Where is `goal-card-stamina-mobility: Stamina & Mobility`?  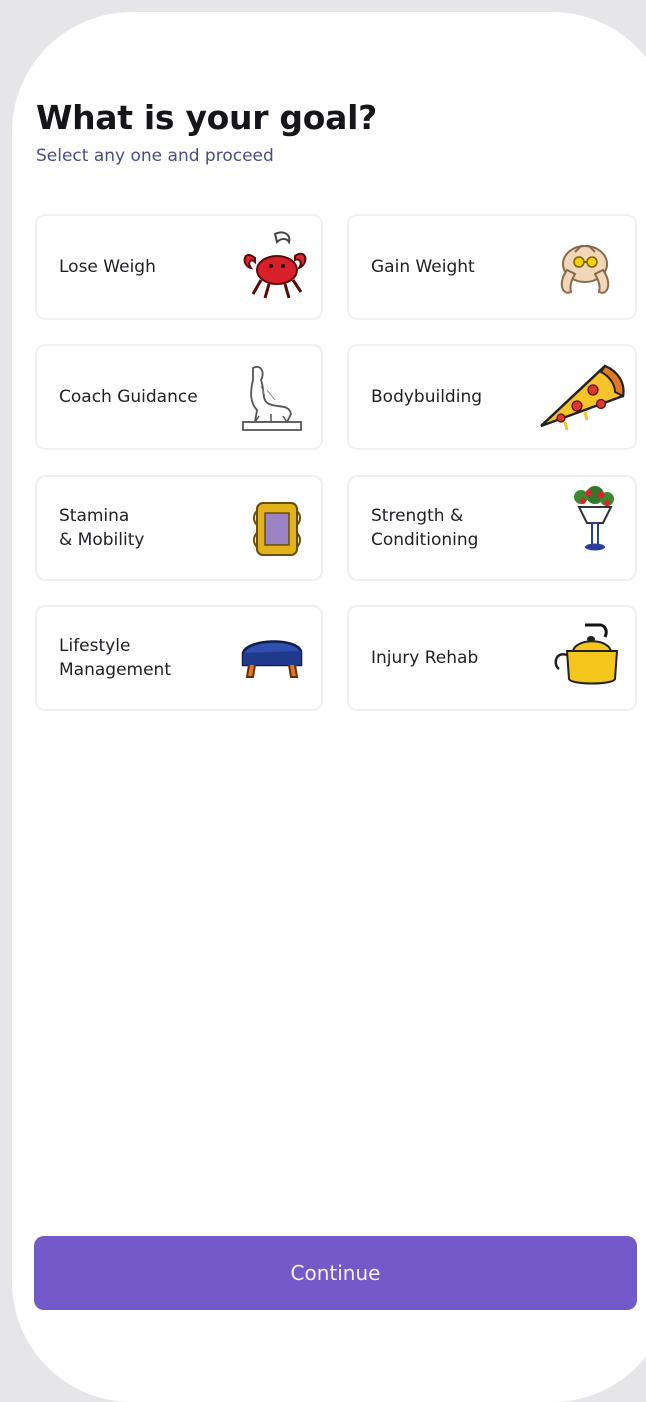
goal-card-stamina-mobility: Stamina & Mobility is located at coordinates (179, 528).